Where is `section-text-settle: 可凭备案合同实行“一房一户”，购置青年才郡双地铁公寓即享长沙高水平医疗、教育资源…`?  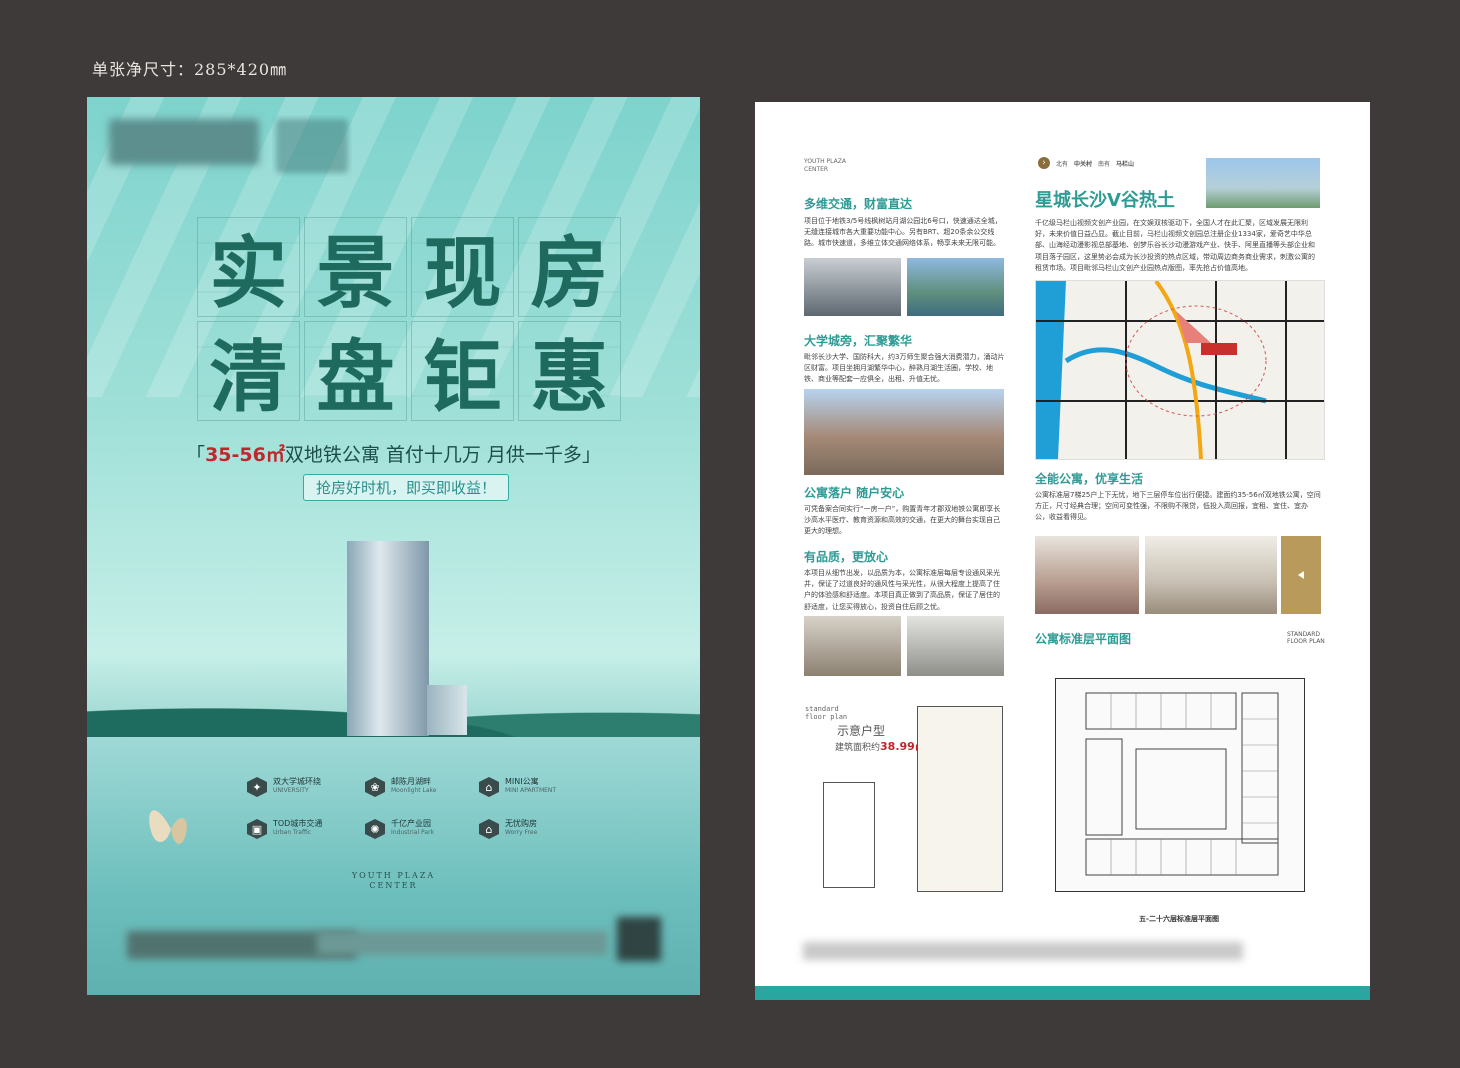 section-text-settle: 可凭备案合同实行“一房一户”，购置青年才郡双地铁公寓即享长沙高水平医疗、教育资源… is located at coordinates (902, 520).